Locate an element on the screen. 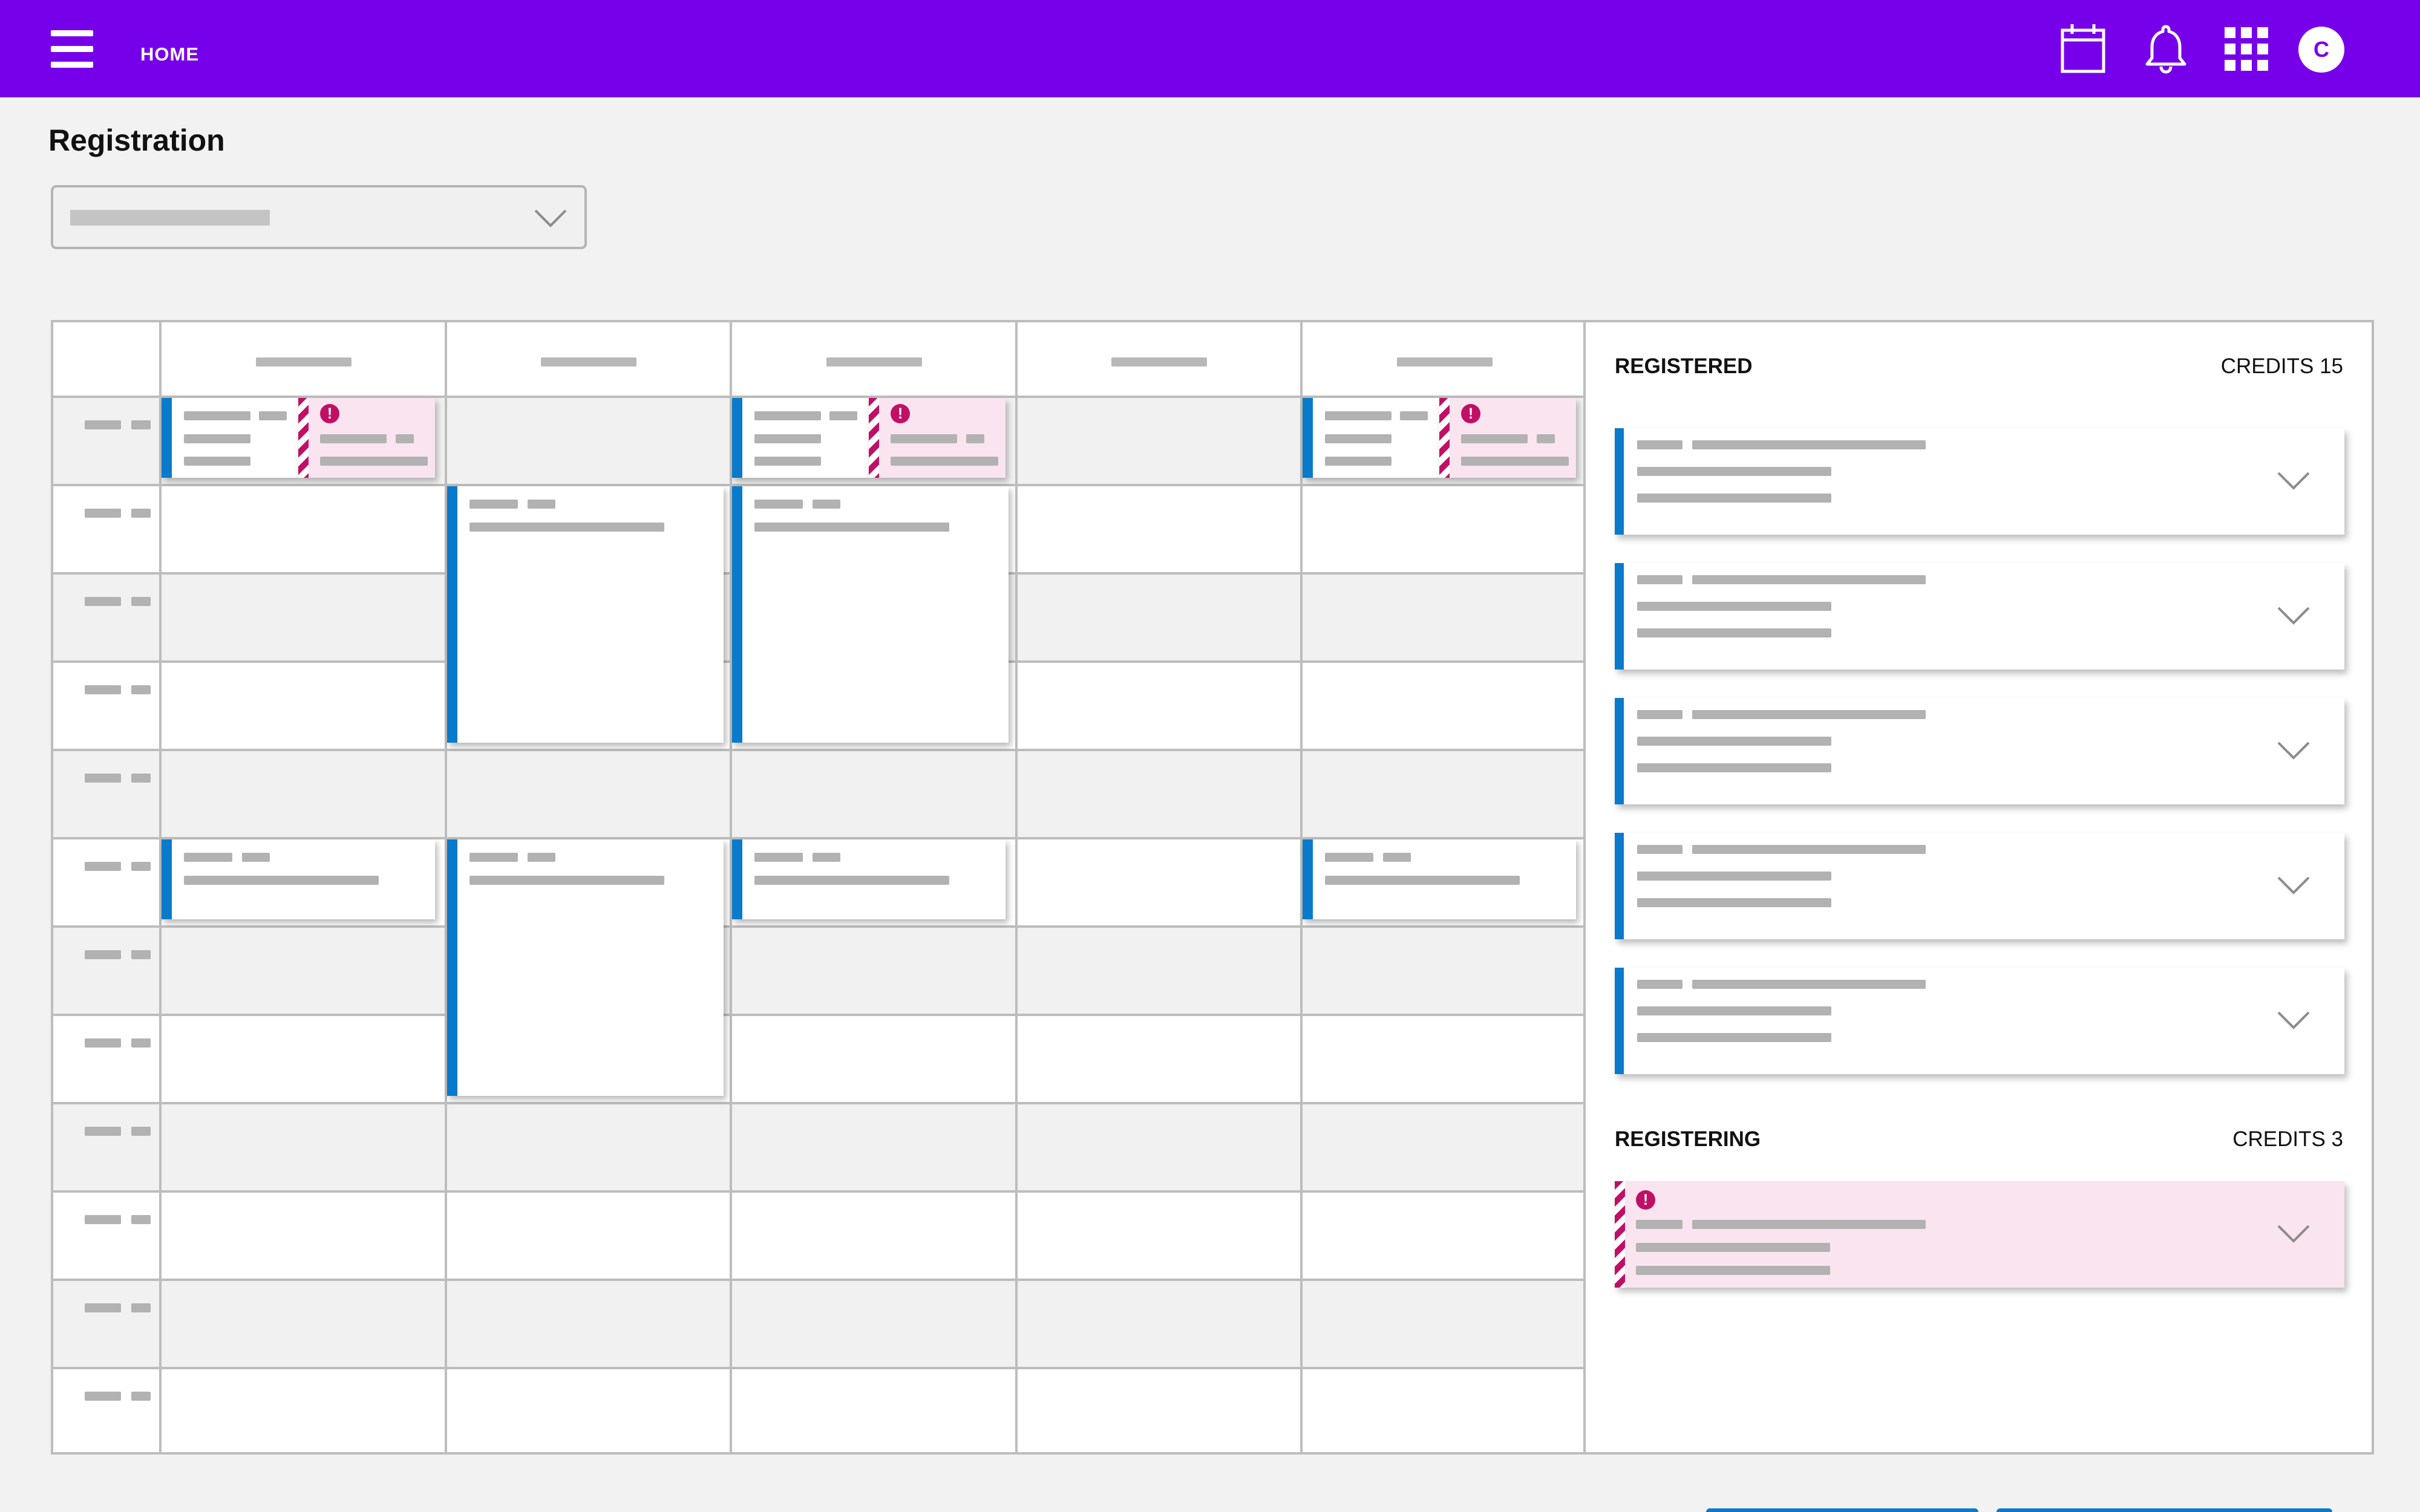 The height and width of the screenshot is (1512, 2420). registered-credits: CREDITS 15 is located at coordinates (2281, 366).